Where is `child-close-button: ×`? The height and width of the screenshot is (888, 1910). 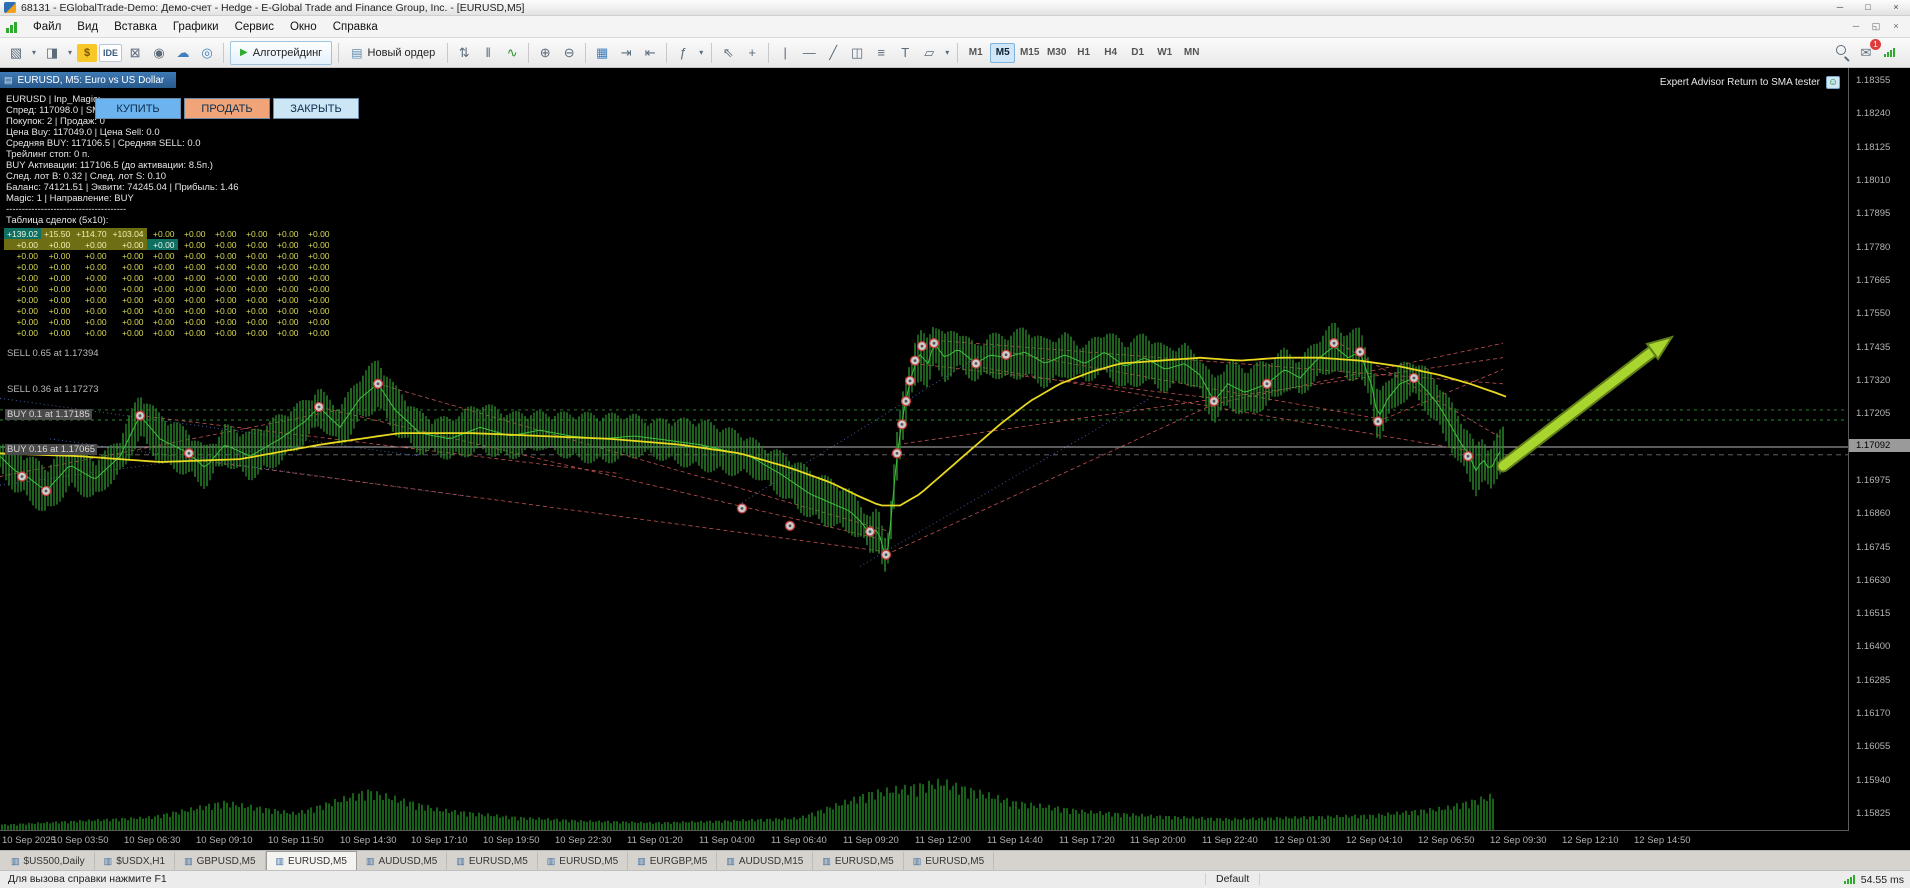 child-close-button: × is located at coordinates (1896, 26).